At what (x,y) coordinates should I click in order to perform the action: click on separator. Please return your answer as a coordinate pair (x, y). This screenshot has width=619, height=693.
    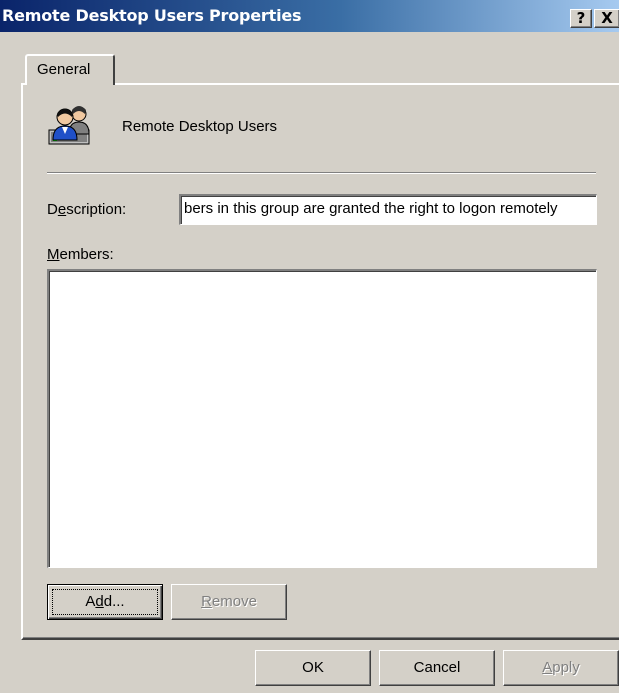
    Looking at the image, I should click on (321, 173).